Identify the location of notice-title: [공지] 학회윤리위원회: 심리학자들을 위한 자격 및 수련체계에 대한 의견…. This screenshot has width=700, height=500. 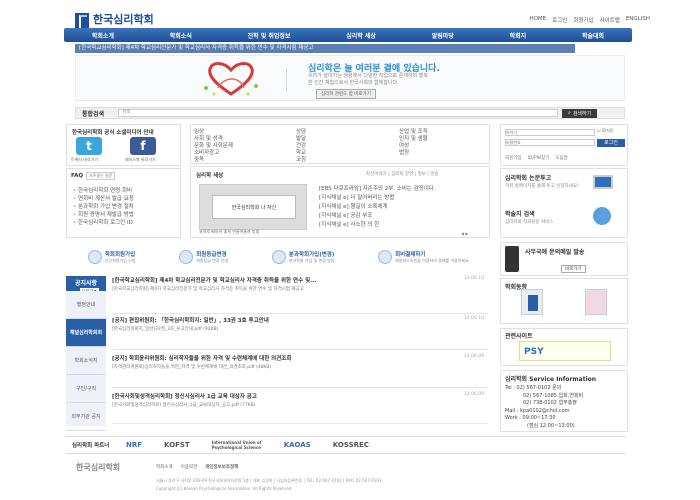
(300, 358).